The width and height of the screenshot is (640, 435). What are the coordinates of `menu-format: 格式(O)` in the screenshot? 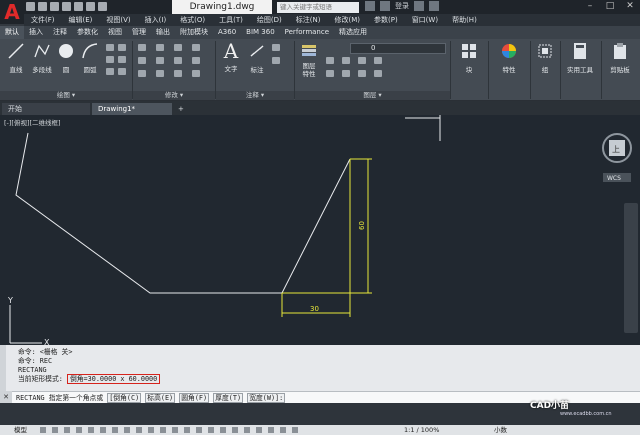 It's located at (192, 20).